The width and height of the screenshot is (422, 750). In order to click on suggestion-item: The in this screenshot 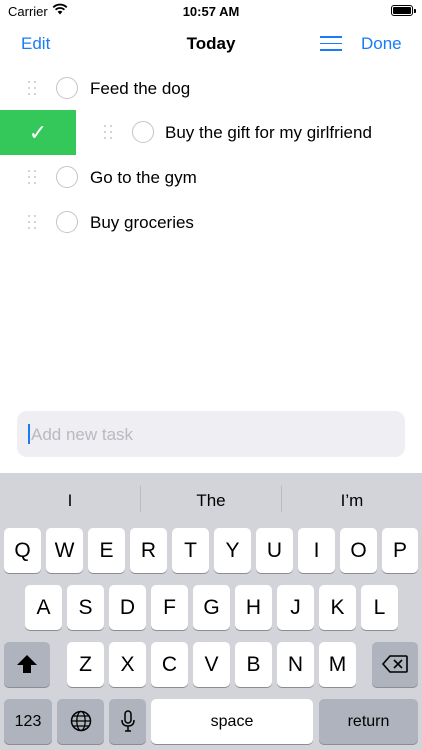, I will do `click(211, 501)`.